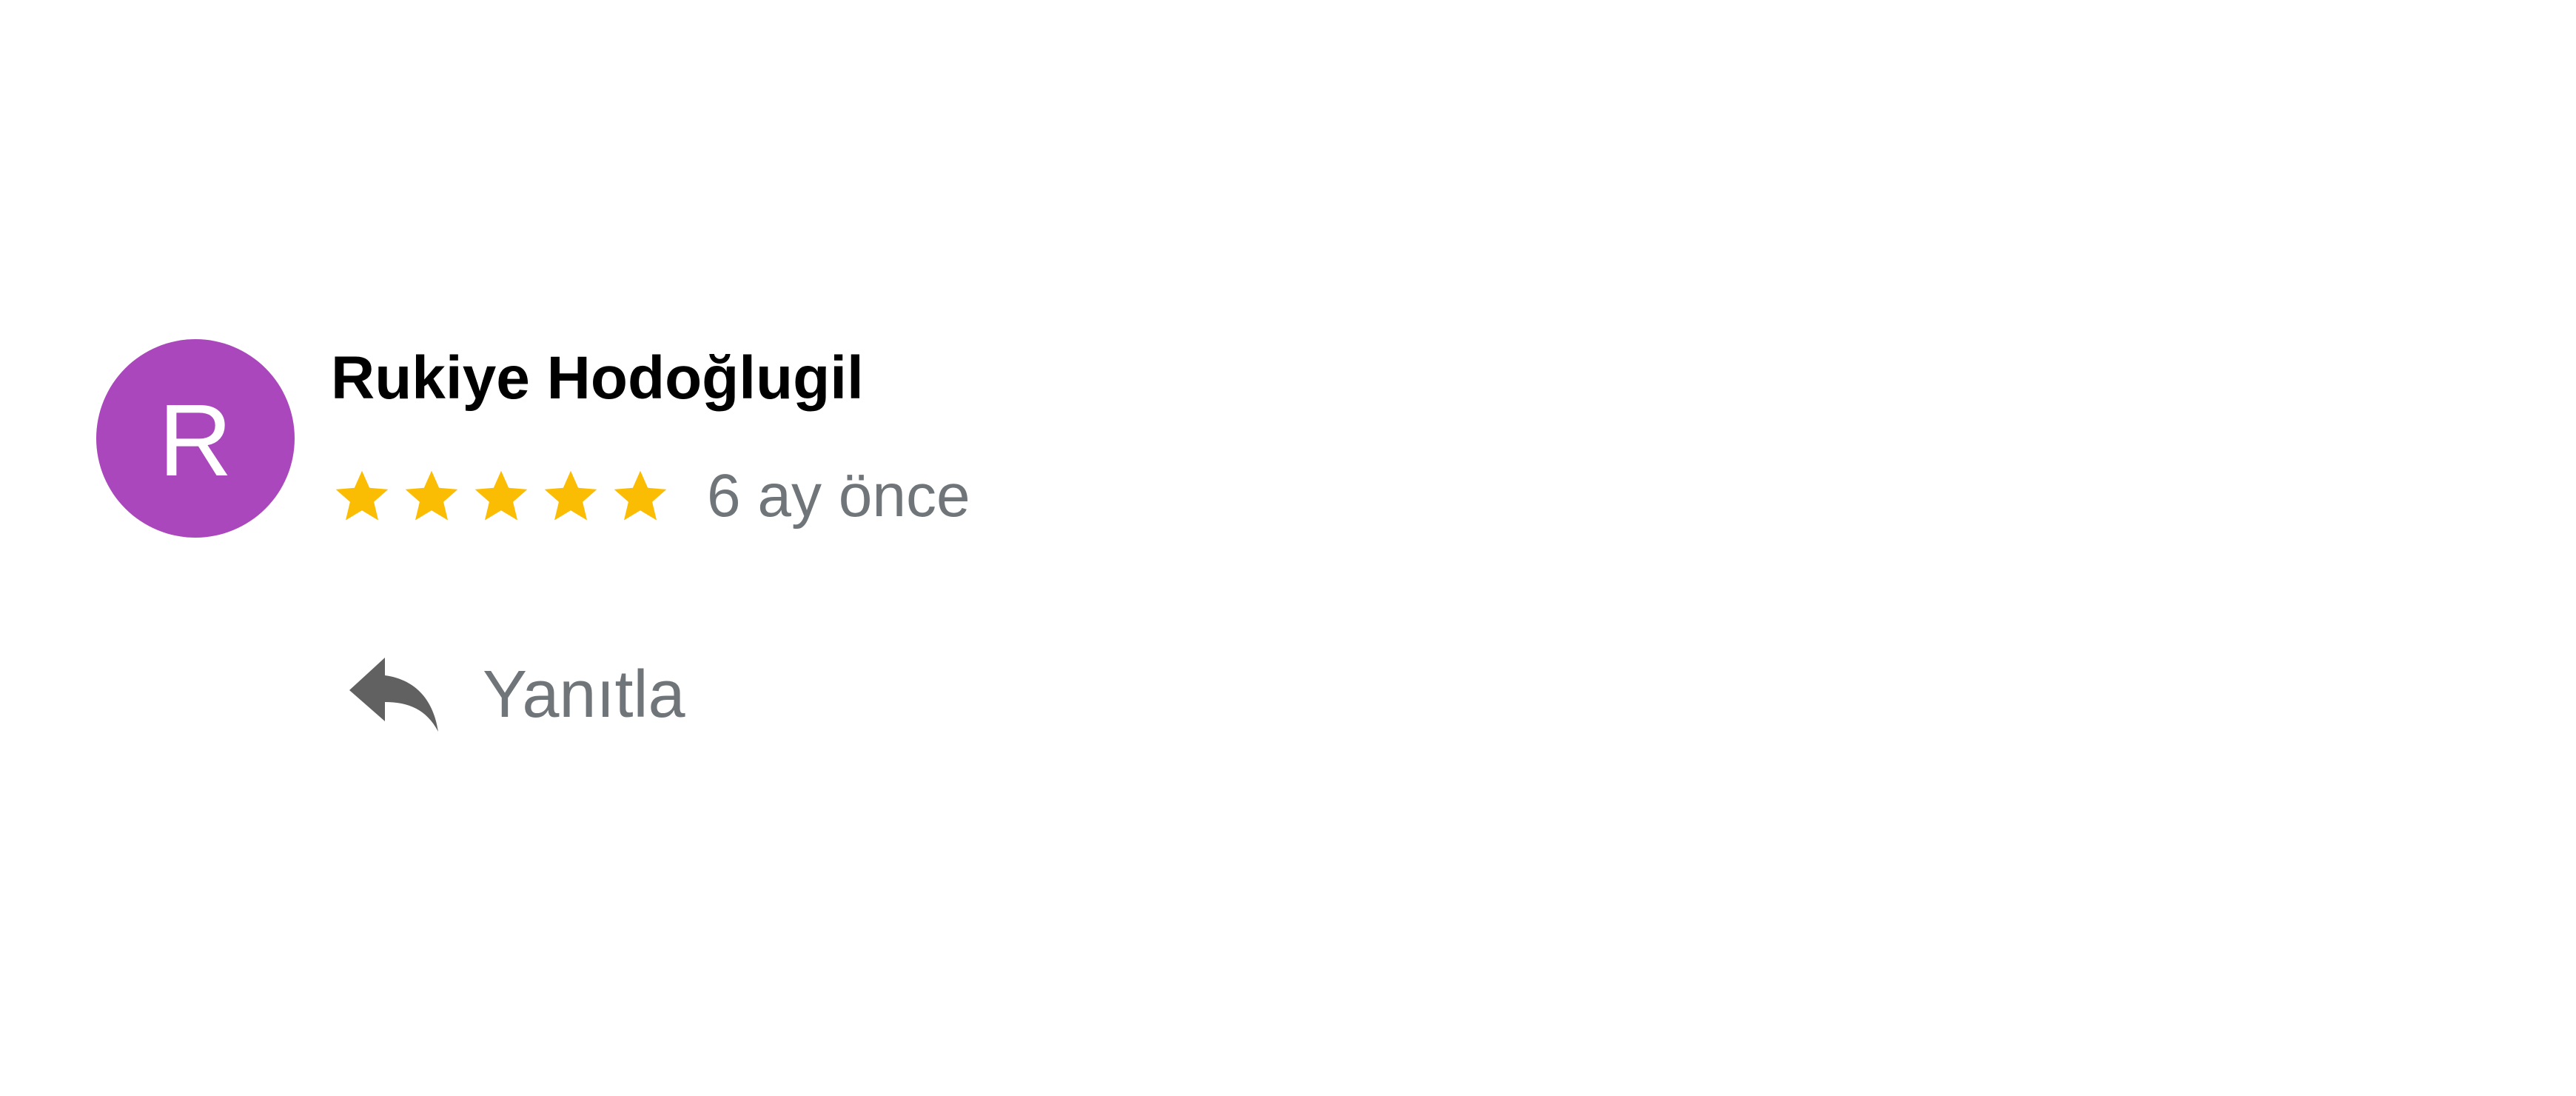  What do you see at coordinates (597, 378) in the screenshot?
I see `author-name: Rukiye Hodoğlugil` at bounding box center [597, 378].